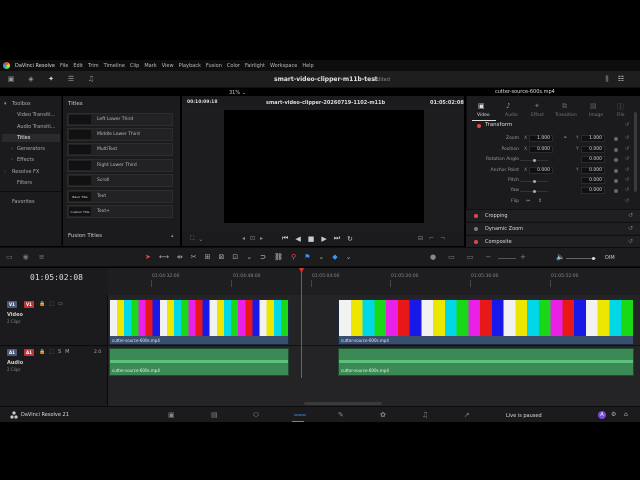  What do you see at coordinates (24, 183) in the screenshot?
I see `tree-filters: Filters` at bounding box center [24, 183].